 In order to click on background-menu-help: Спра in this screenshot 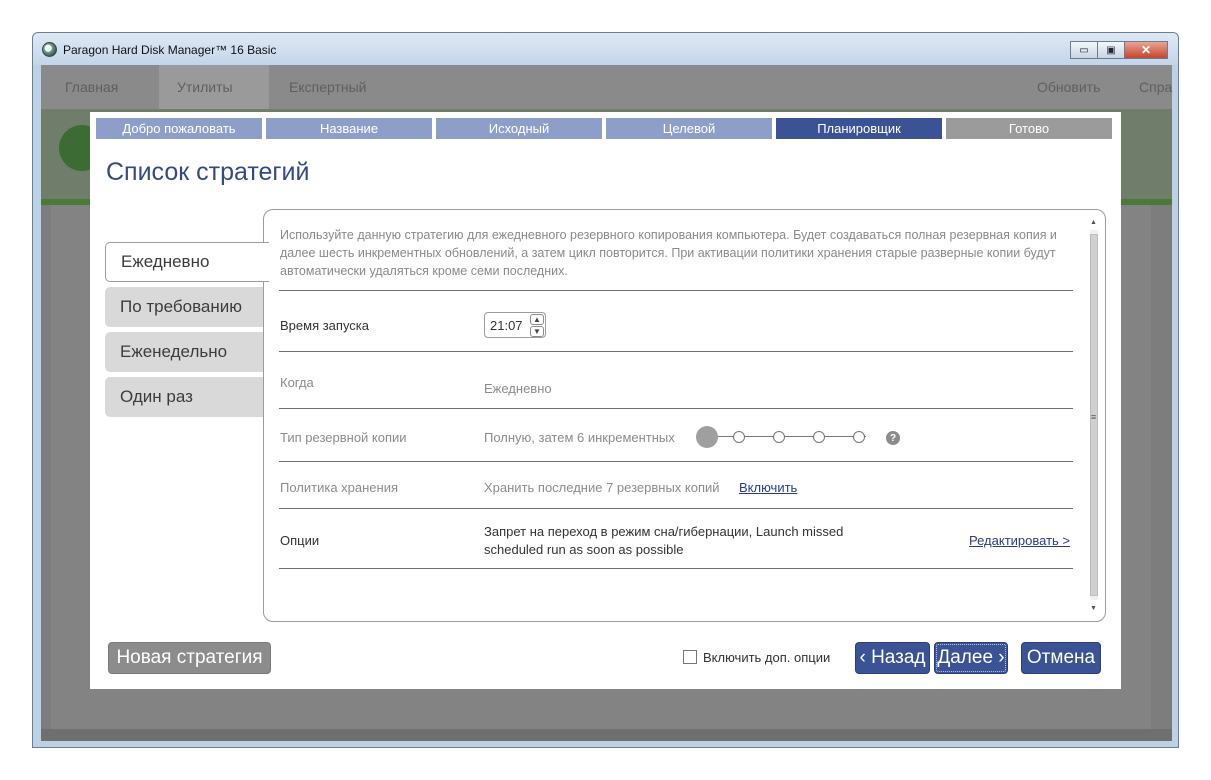, I will do `click(1156, 87)`.